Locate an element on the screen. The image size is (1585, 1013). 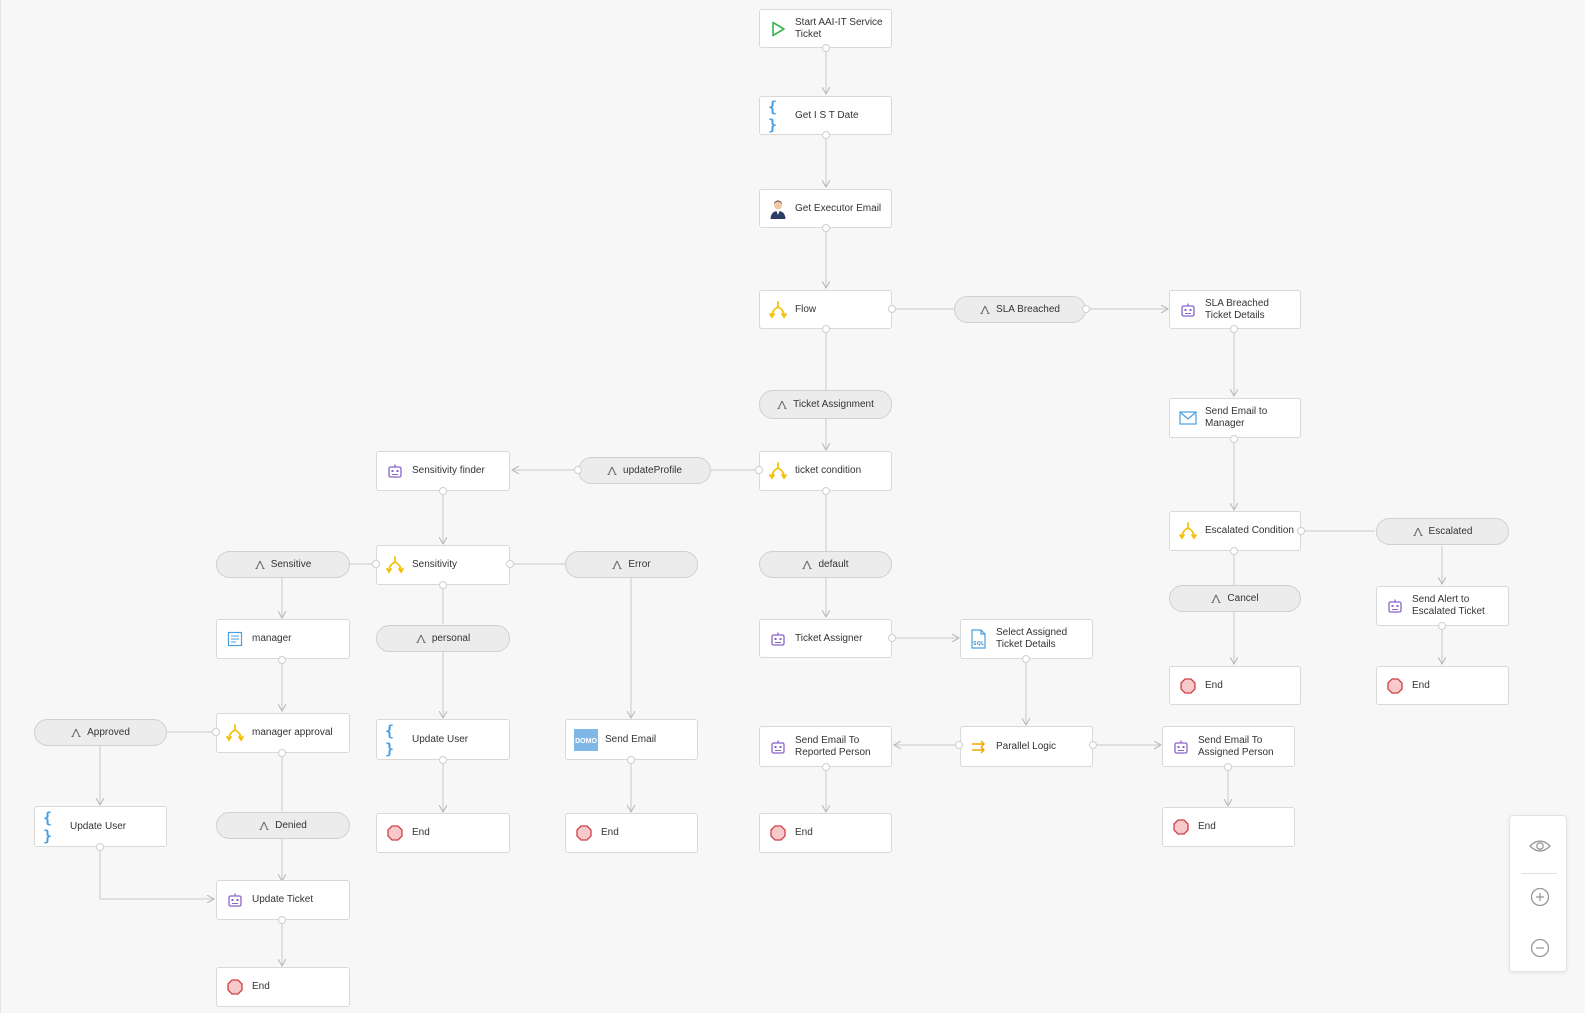
branch-ticket-assignment: Ticket Assignment is located at coordinates (825, 404).